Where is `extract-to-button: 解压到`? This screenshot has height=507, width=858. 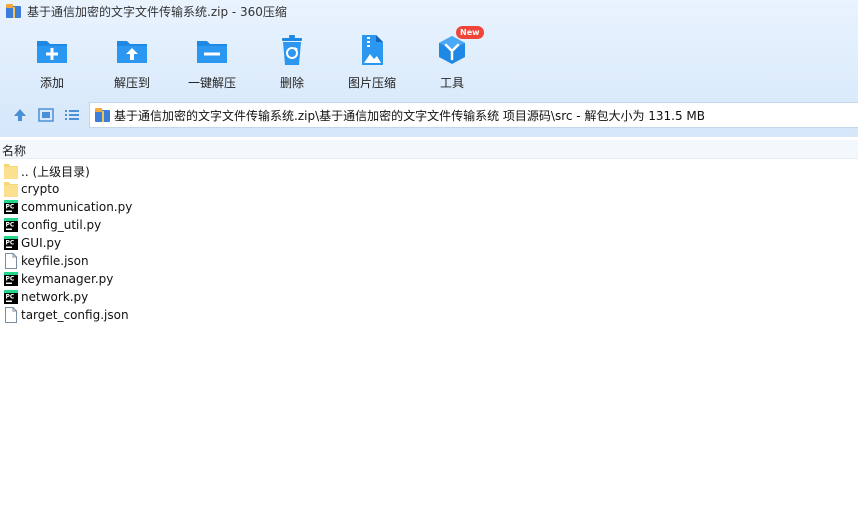 extract-to-button: 解压到 is located at coordinates (132, 60).